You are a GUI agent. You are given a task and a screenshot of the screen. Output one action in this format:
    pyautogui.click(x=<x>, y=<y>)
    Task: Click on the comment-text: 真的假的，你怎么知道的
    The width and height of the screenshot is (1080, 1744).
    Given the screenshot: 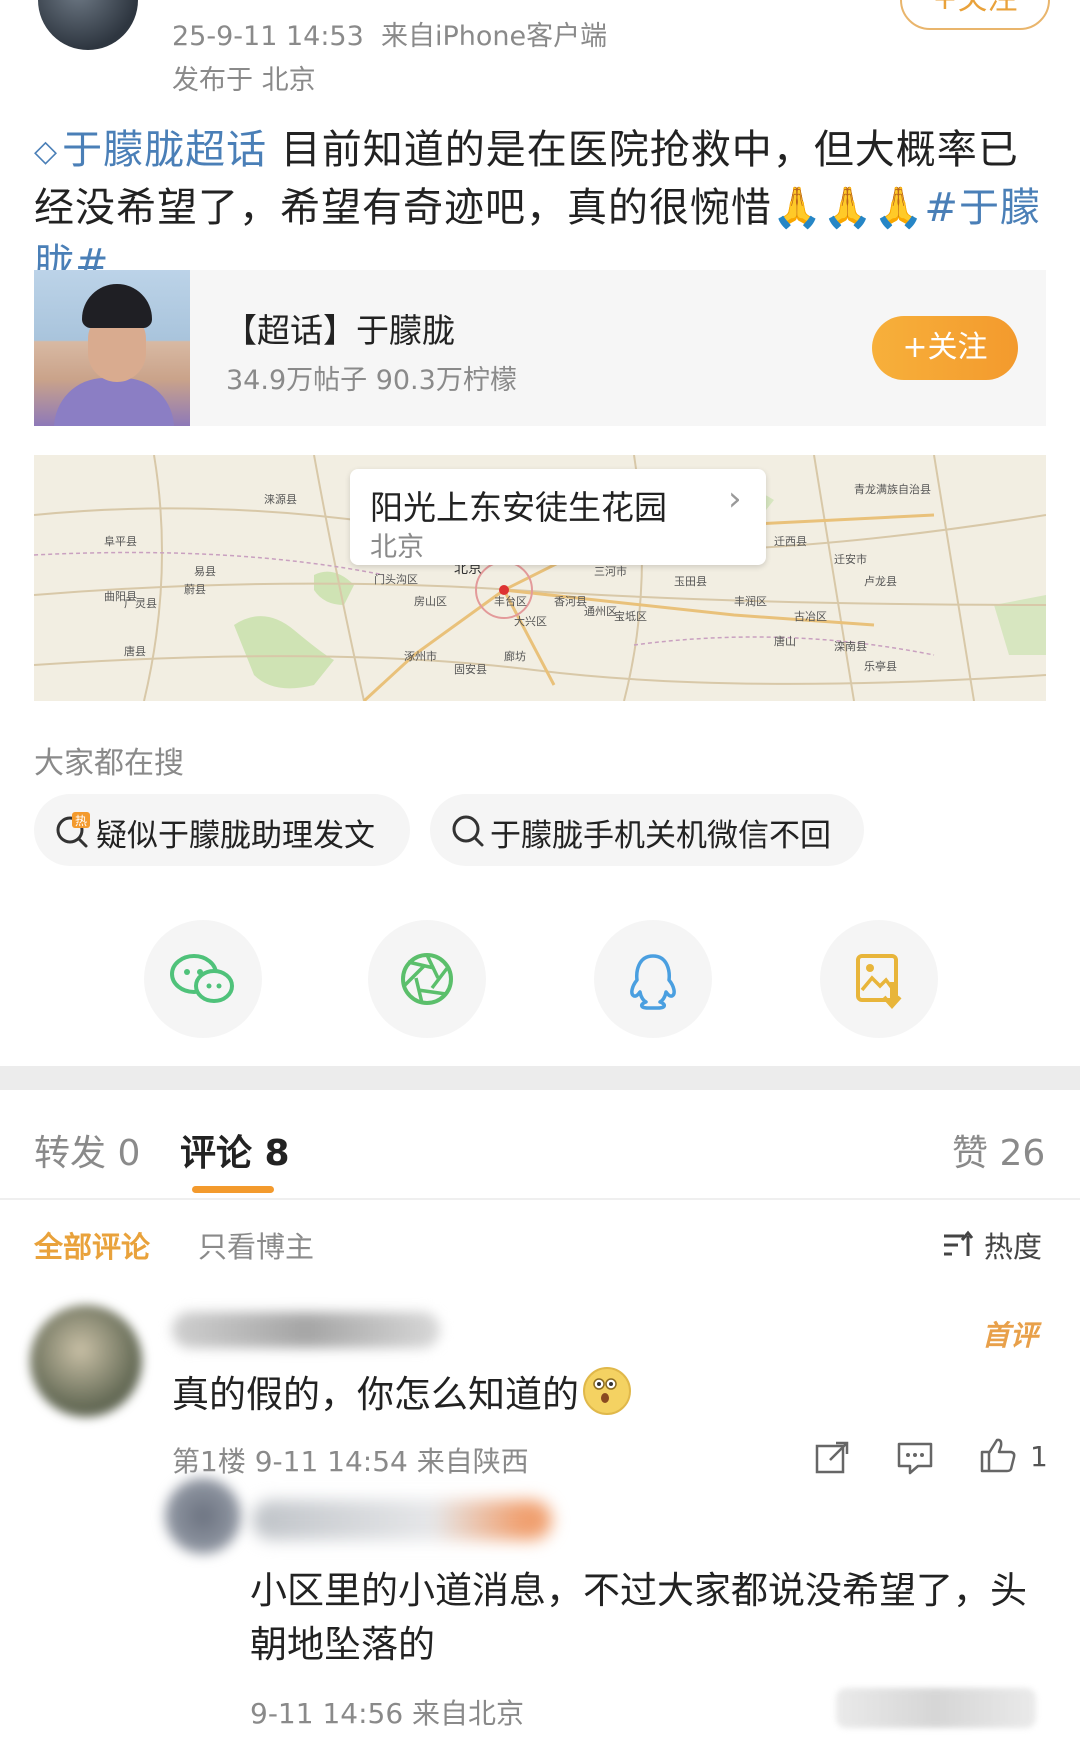 What is the action you would take?
    pyautogui.click(x=401, y=1391)
    